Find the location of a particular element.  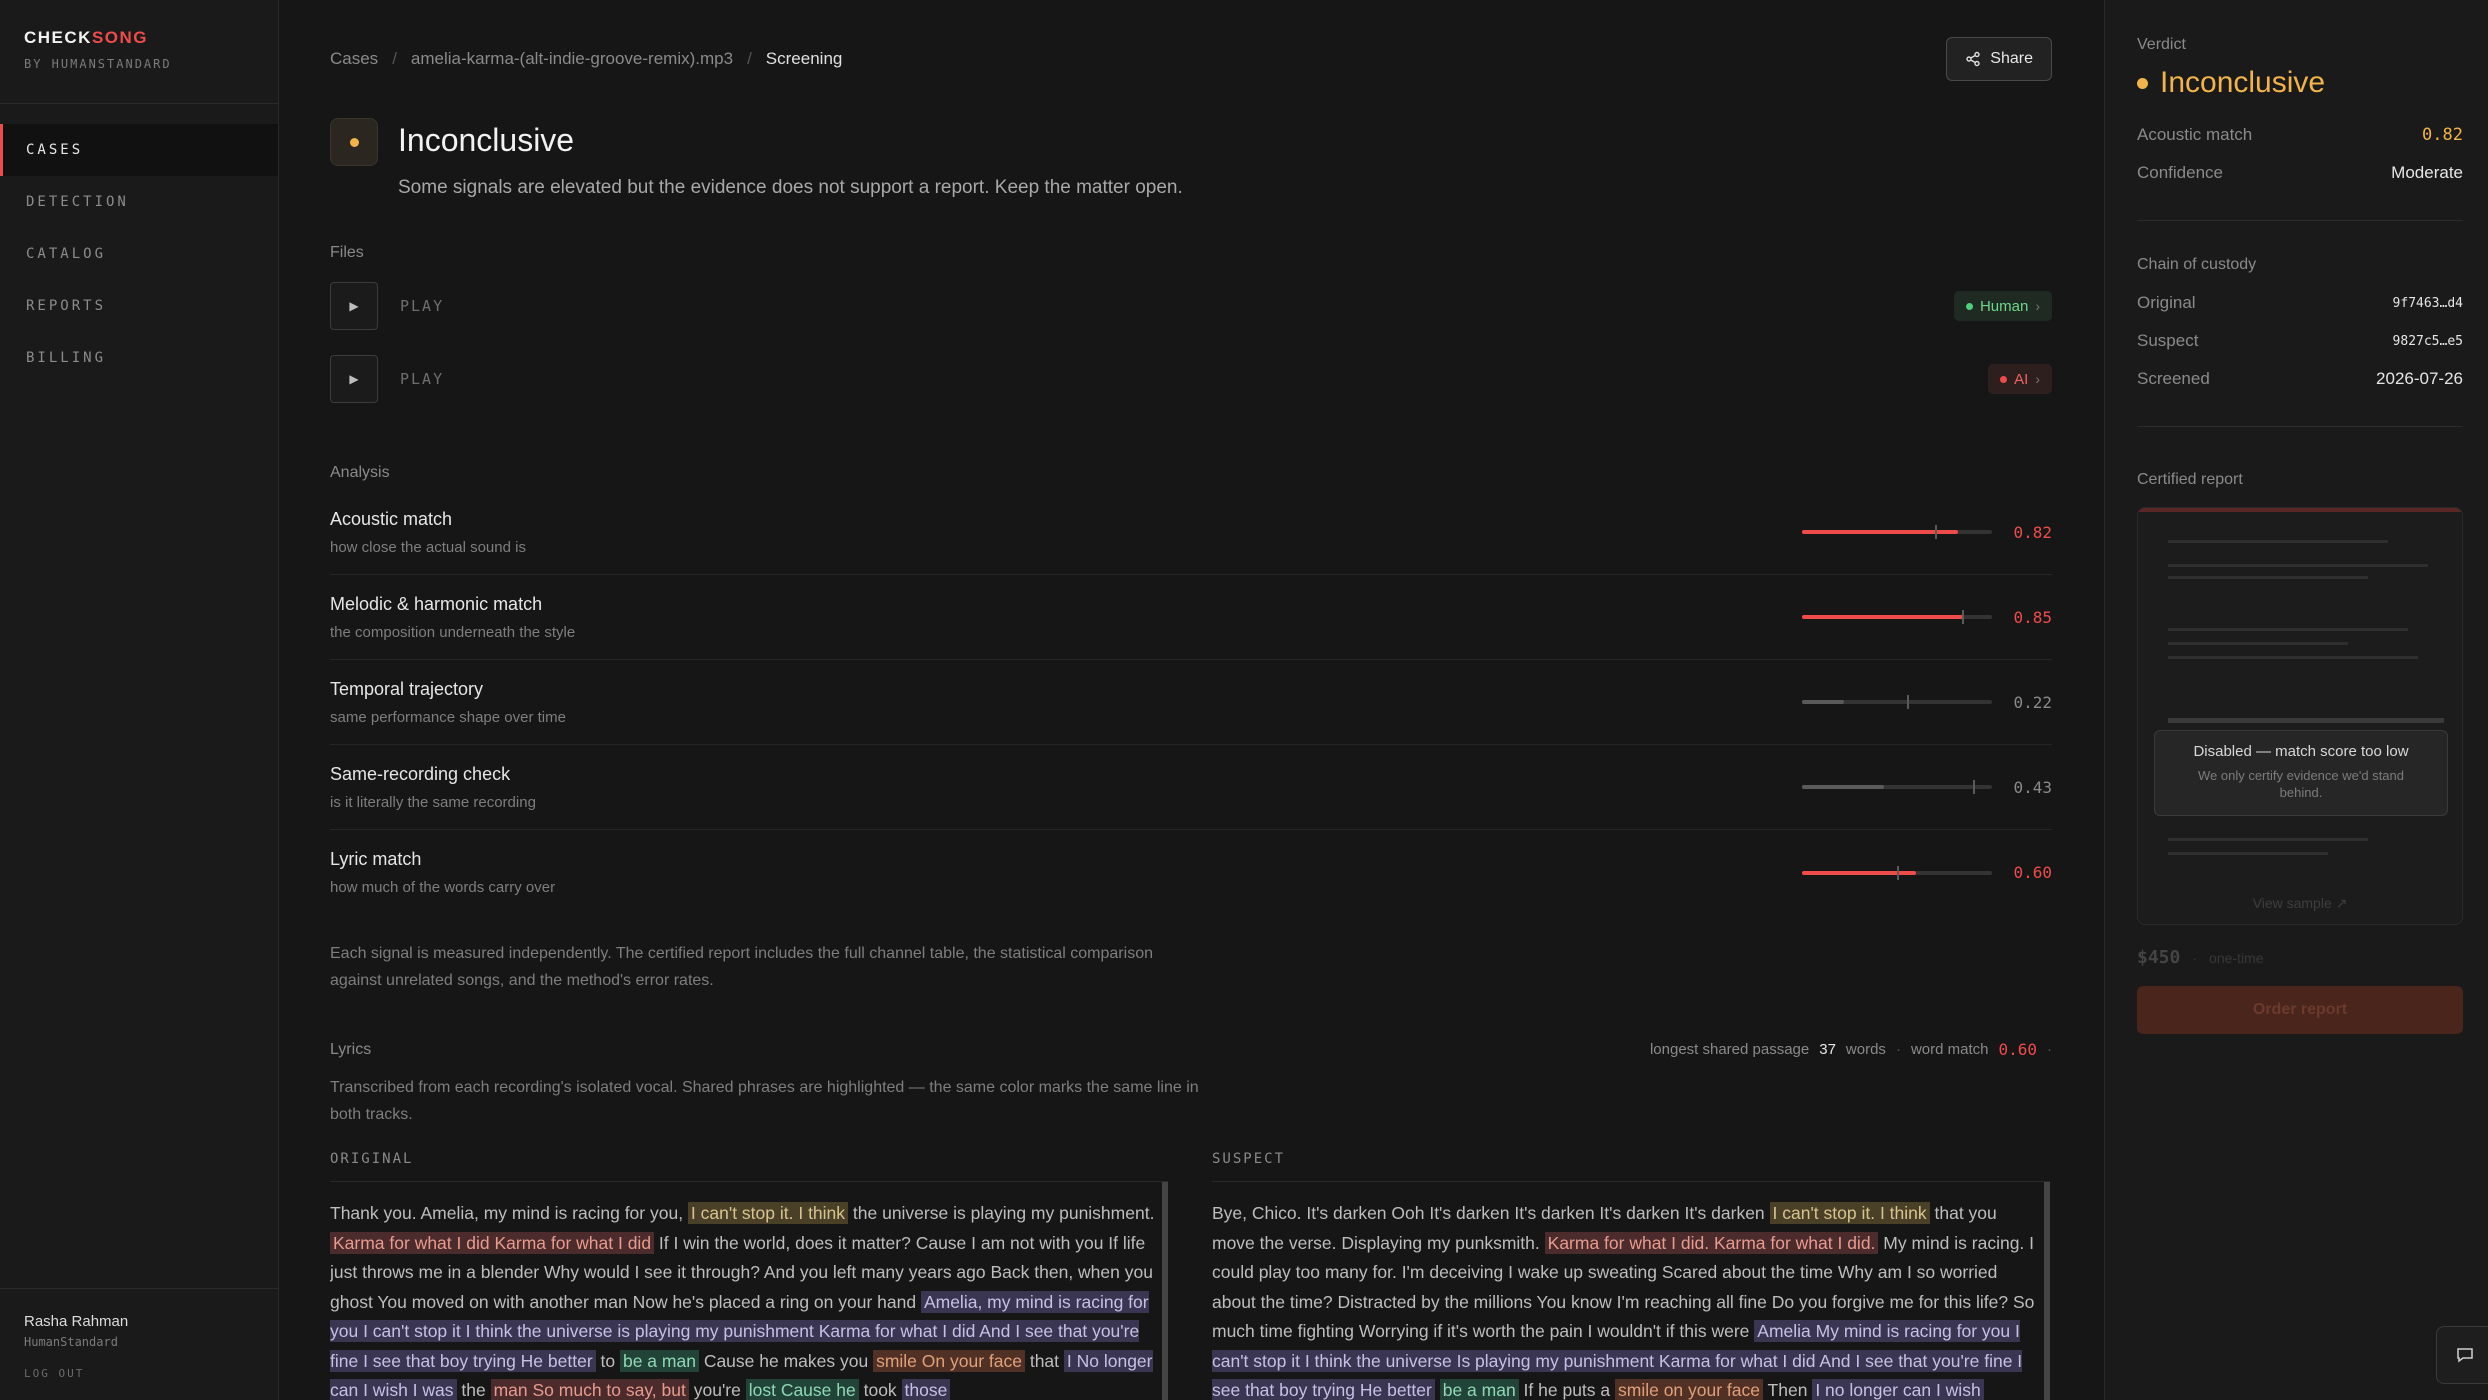

shared-phrase: lost Cause he is located at coordinates (802, 1389).